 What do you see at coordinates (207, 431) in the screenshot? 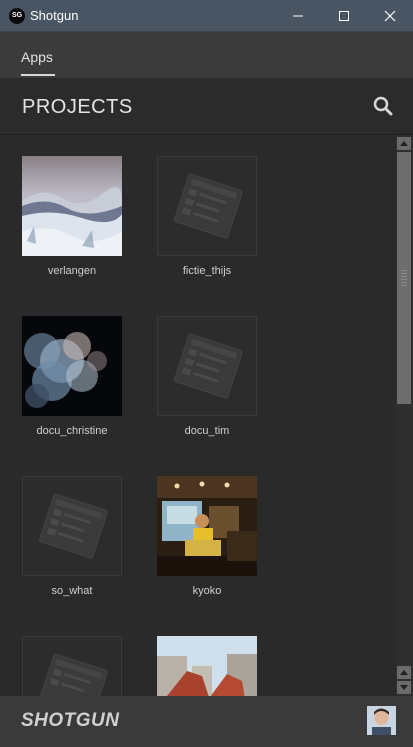
I see `project-name: docu_tim` at bounding box center [207, 431].